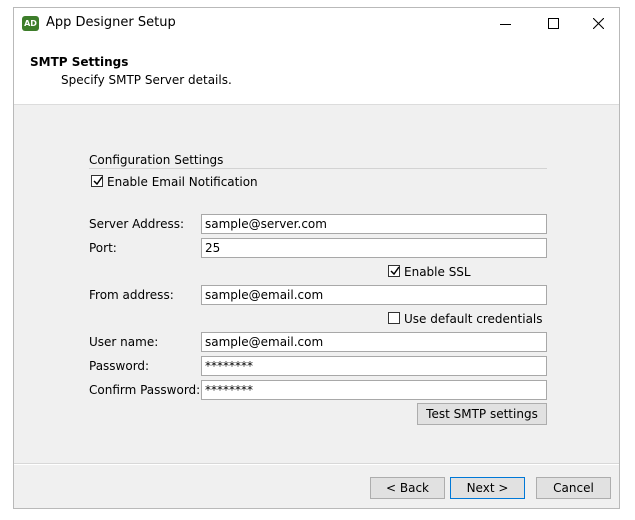 This screenshot has height=520, width=635. What do you see at coordinates (374, 295) in the screenshot?
I see `from-address-input` at bounding box center [374, 295].